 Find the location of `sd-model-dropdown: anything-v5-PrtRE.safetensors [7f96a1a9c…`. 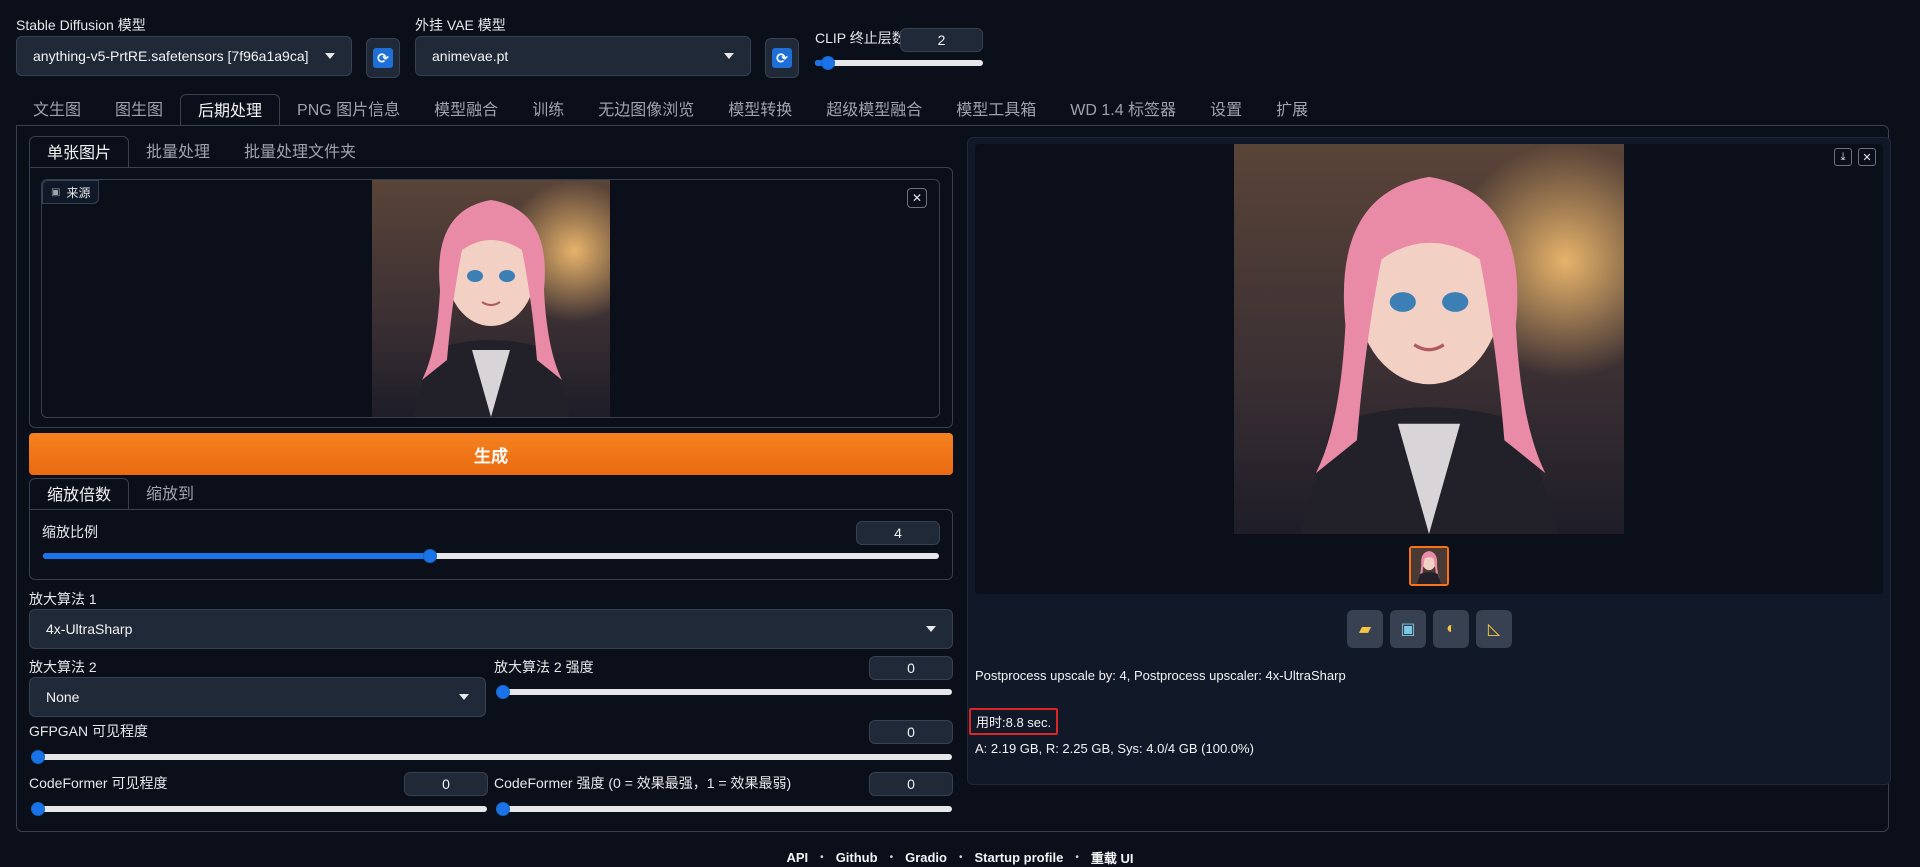

sd-model-dropdown: anything-v5-PrtRE.safetensors [7f96a1a9c… is located at coordinates (184, 56).